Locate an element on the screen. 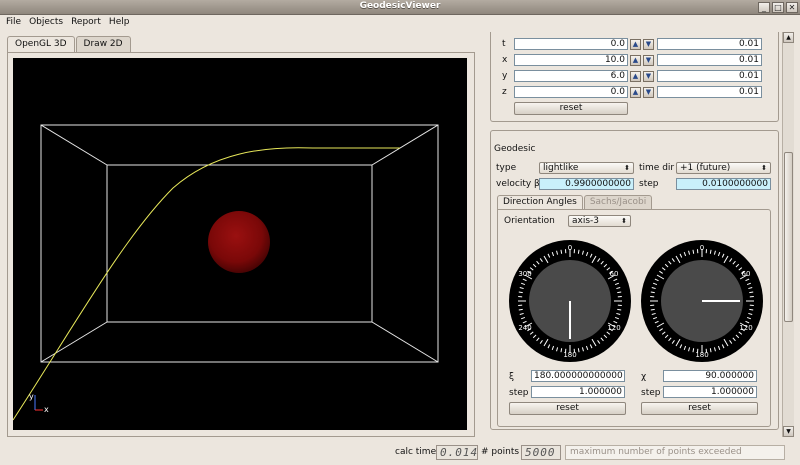 The height and width of the screenshot is (465, 800). xi-label: ξ is located at coordinates (512, 377).